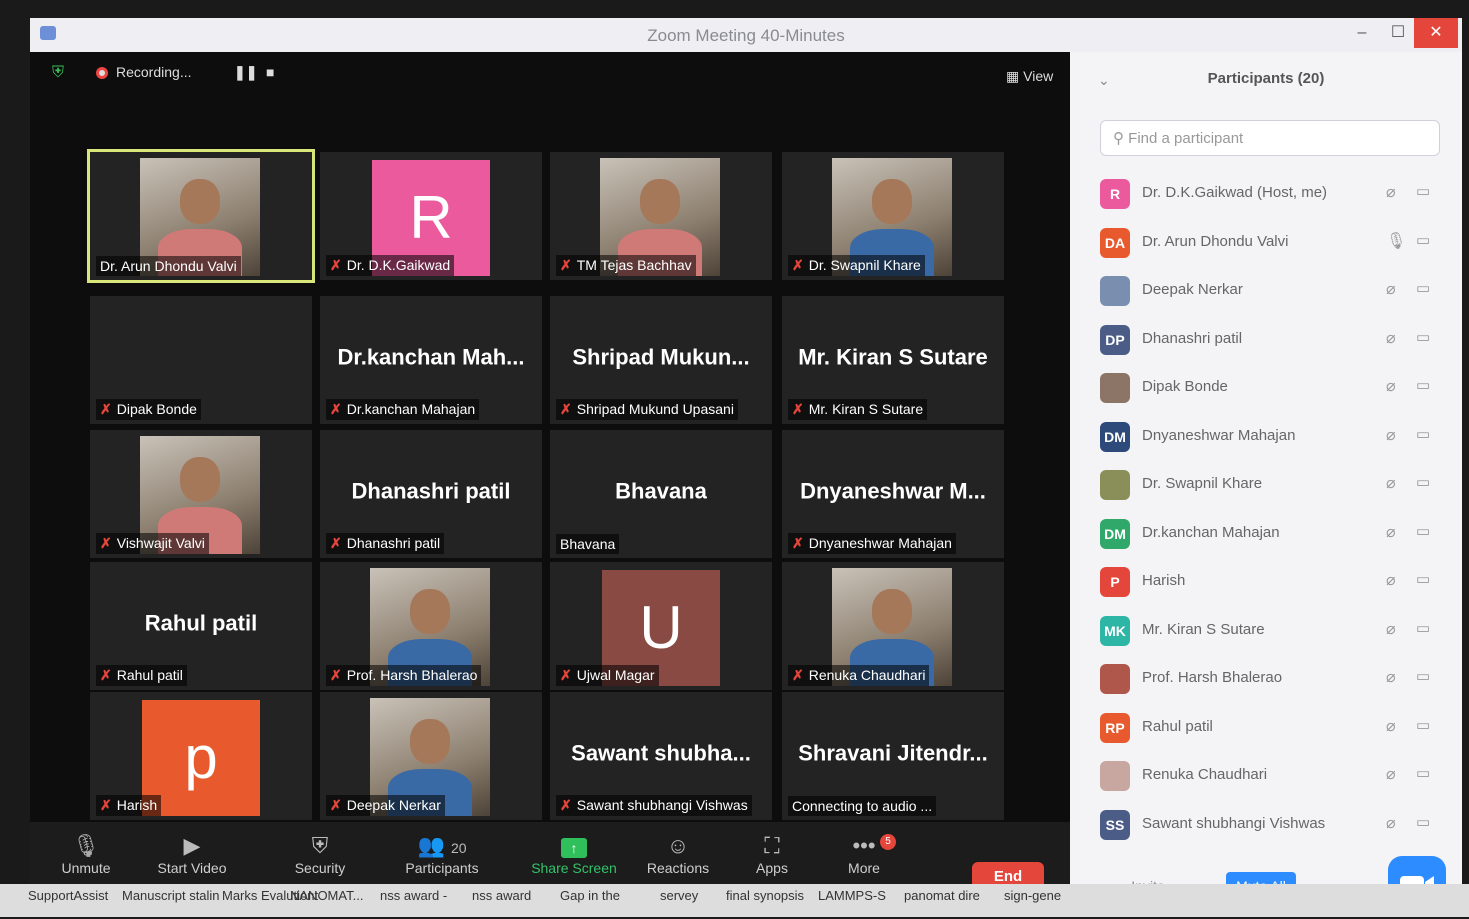 Image resolution: width=1469 pixels, height=919 pixels. I want to click on participant-row: SS Sawant shubhangi Vishwas ⌀ ▭, so click(1266, 825).